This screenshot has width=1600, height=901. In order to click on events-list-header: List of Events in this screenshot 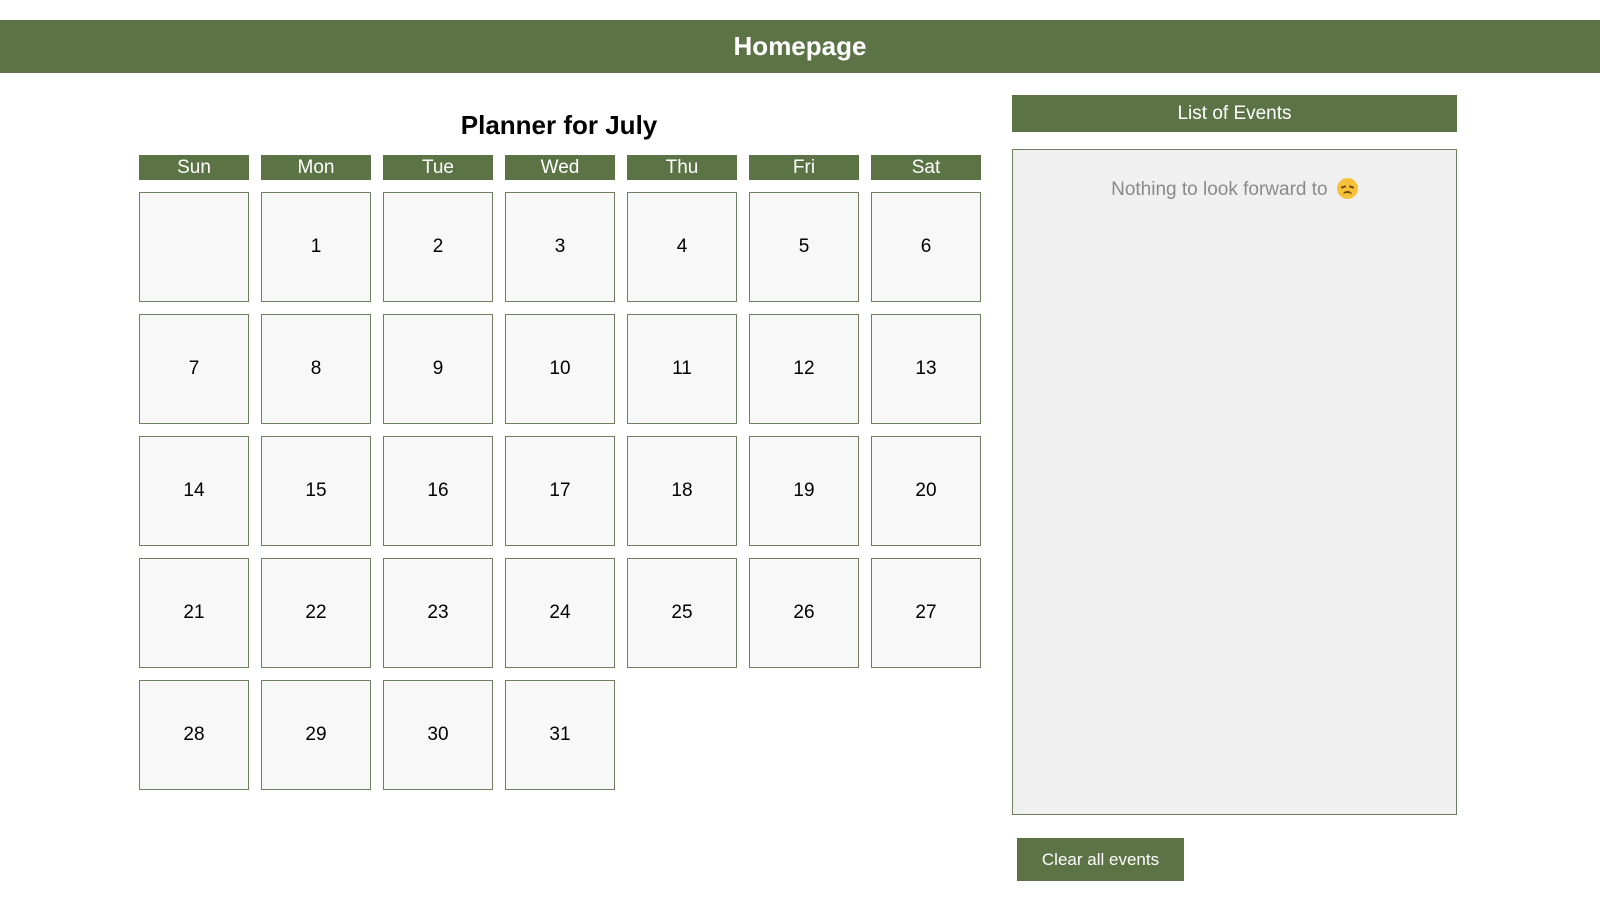, I will do `click(1234, 113)`.